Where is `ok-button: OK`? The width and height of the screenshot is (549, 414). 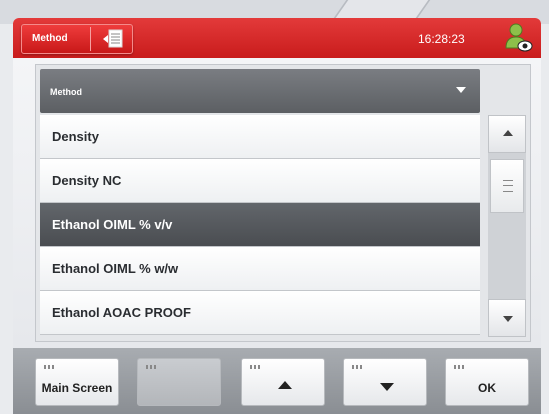
ok-button: OK is located at coordinates (487, 382).